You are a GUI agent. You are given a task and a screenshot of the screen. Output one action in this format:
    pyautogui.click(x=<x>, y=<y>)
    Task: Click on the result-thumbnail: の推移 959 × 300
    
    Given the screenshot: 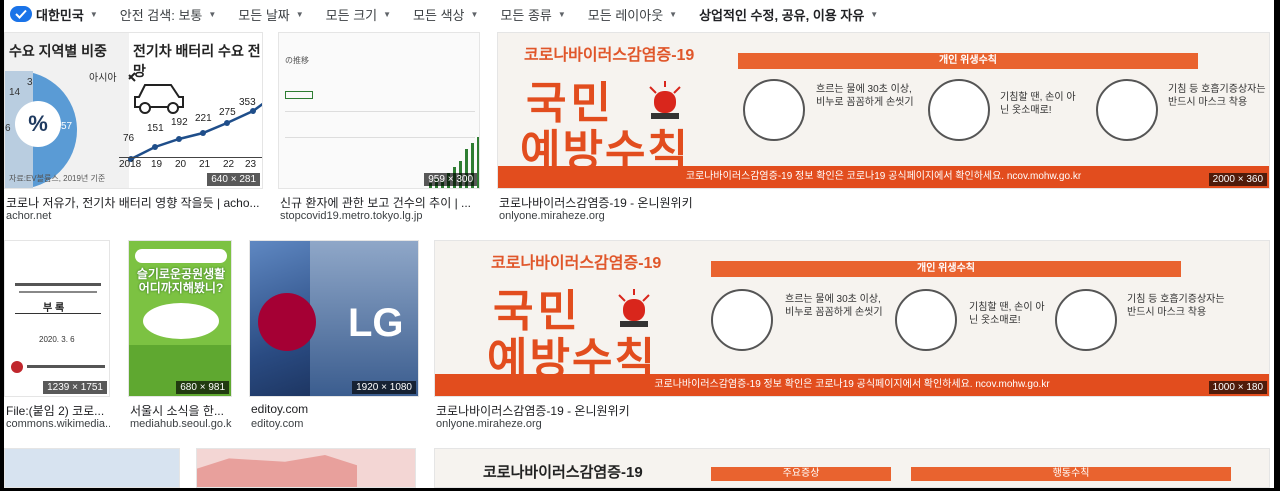 What is the action you would take?
    pyautogui.click(x=379, y=110)
    